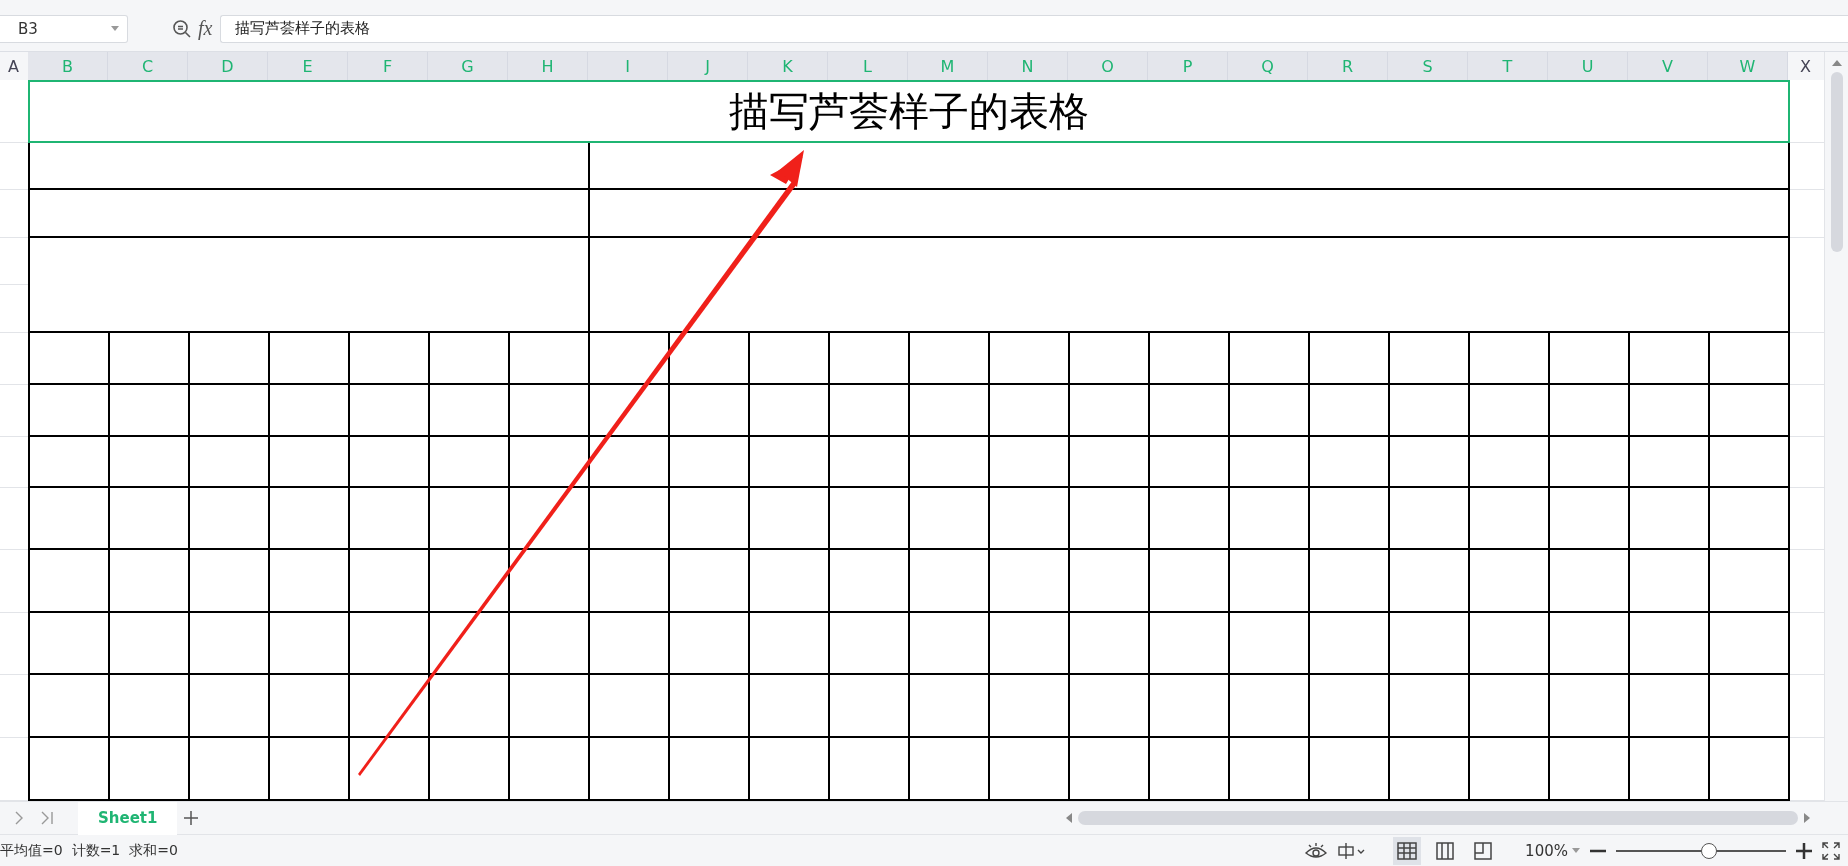 Image resolution: width=1848 pixels, height=866 pixels. Describe the element at coordinates (1552, 850) in the screenshot. I see `zoom-level: 100%` at that location.